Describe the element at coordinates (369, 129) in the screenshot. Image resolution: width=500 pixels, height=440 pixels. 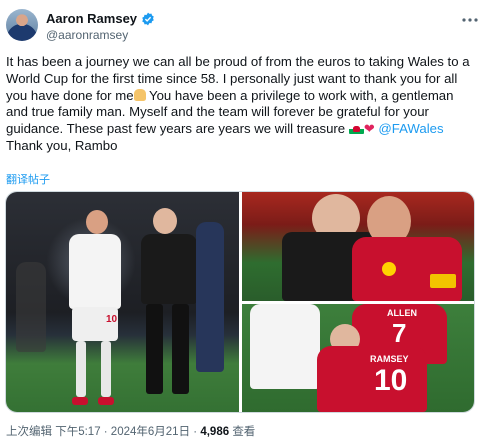
I see `red-heart-icon: ❤` at that location.